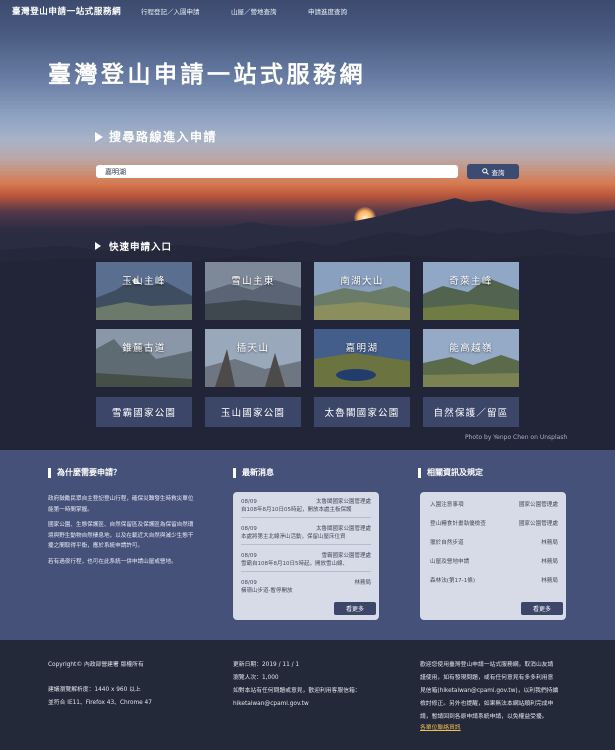 This screenshot has width=615, height=750. What do you see at coordinates (362, 583) in the screenshot?
I see `news-source: 林務局` at bounding box center [362, 583].